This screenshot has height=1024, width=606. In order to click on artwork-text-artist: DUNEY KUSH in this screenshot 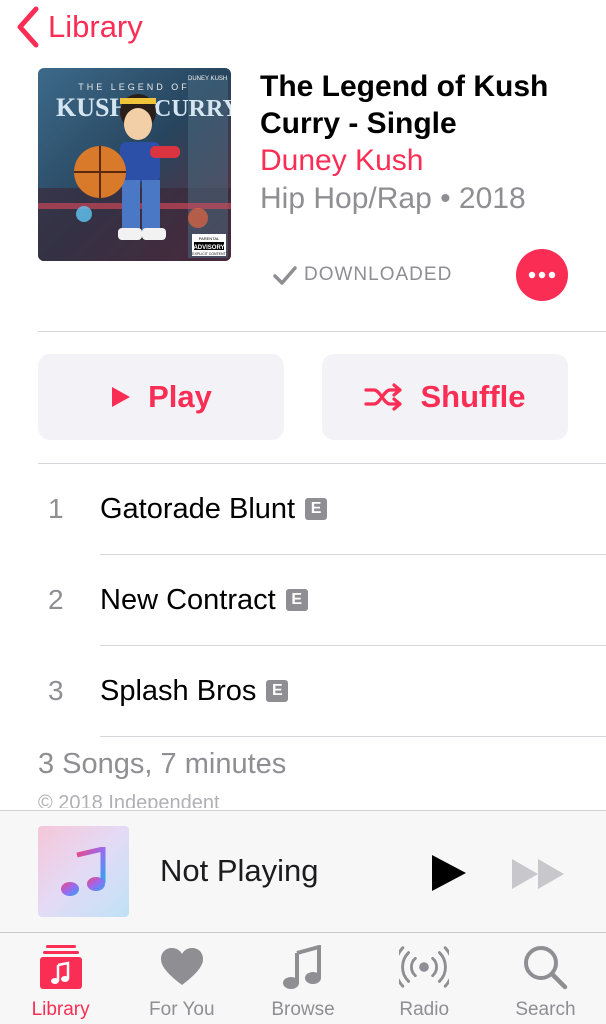, I will do `click(207, 79)`.